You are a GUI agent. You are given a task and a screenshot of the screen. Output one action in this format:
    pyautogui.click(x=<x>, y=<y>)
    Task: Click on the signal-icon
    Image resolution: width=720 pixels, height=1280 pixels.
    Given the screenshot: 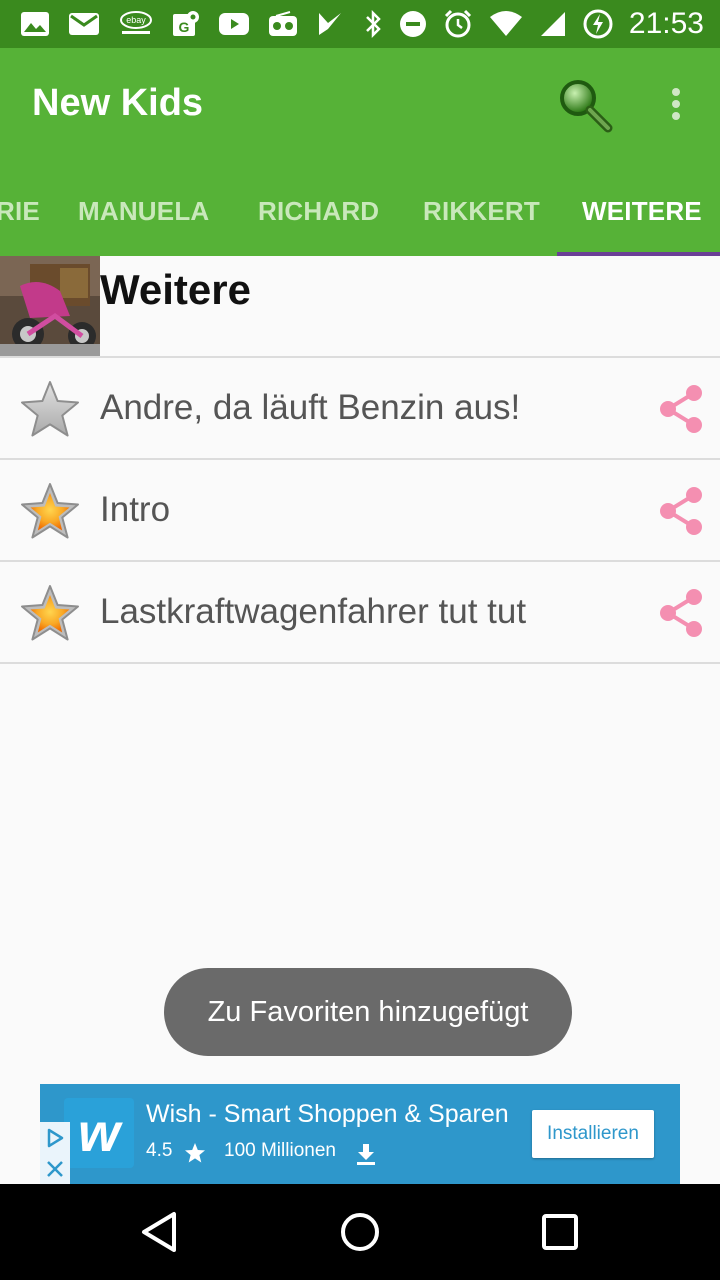 What is the action you would take?
    pyautogui.click(x=553, y=24)
    